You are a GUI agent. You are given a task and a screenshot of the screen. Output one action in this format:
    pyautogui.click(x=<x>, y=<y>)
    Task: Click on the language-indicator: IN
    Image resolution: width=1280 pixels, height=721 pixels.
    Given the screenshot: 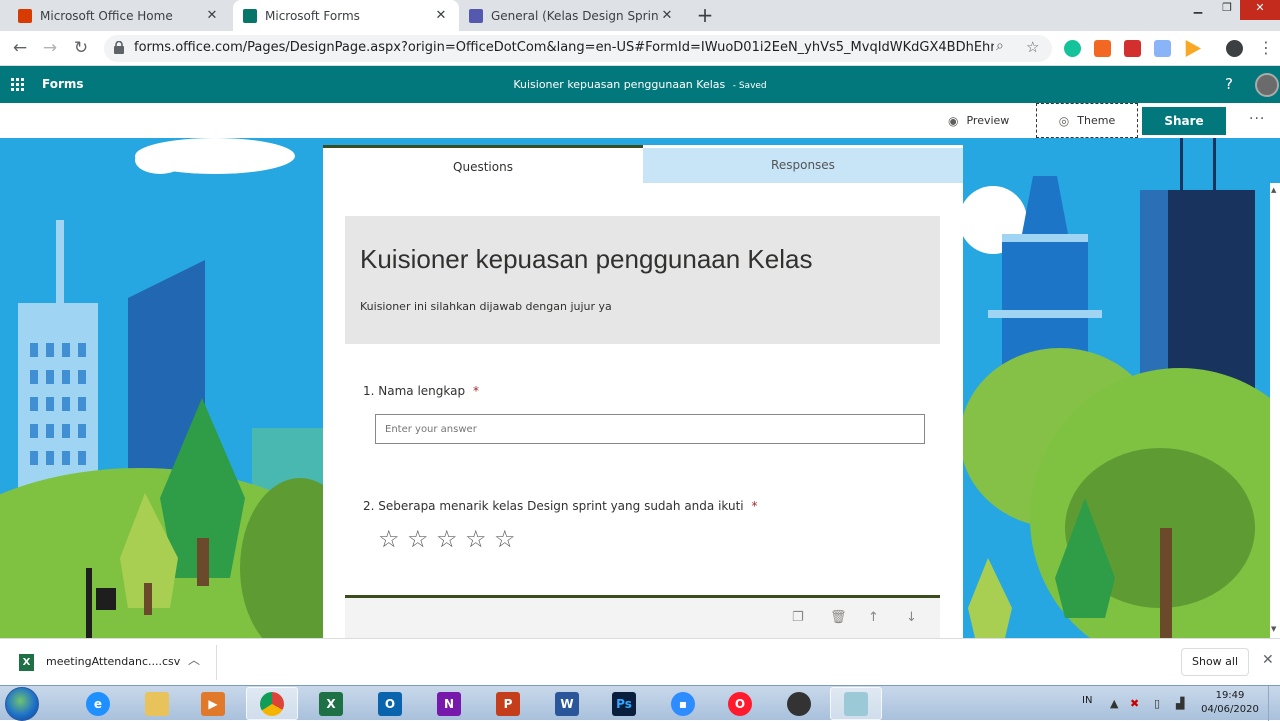 What is the action you would take?
    pyautogui.click(x=1087, y=700)
    